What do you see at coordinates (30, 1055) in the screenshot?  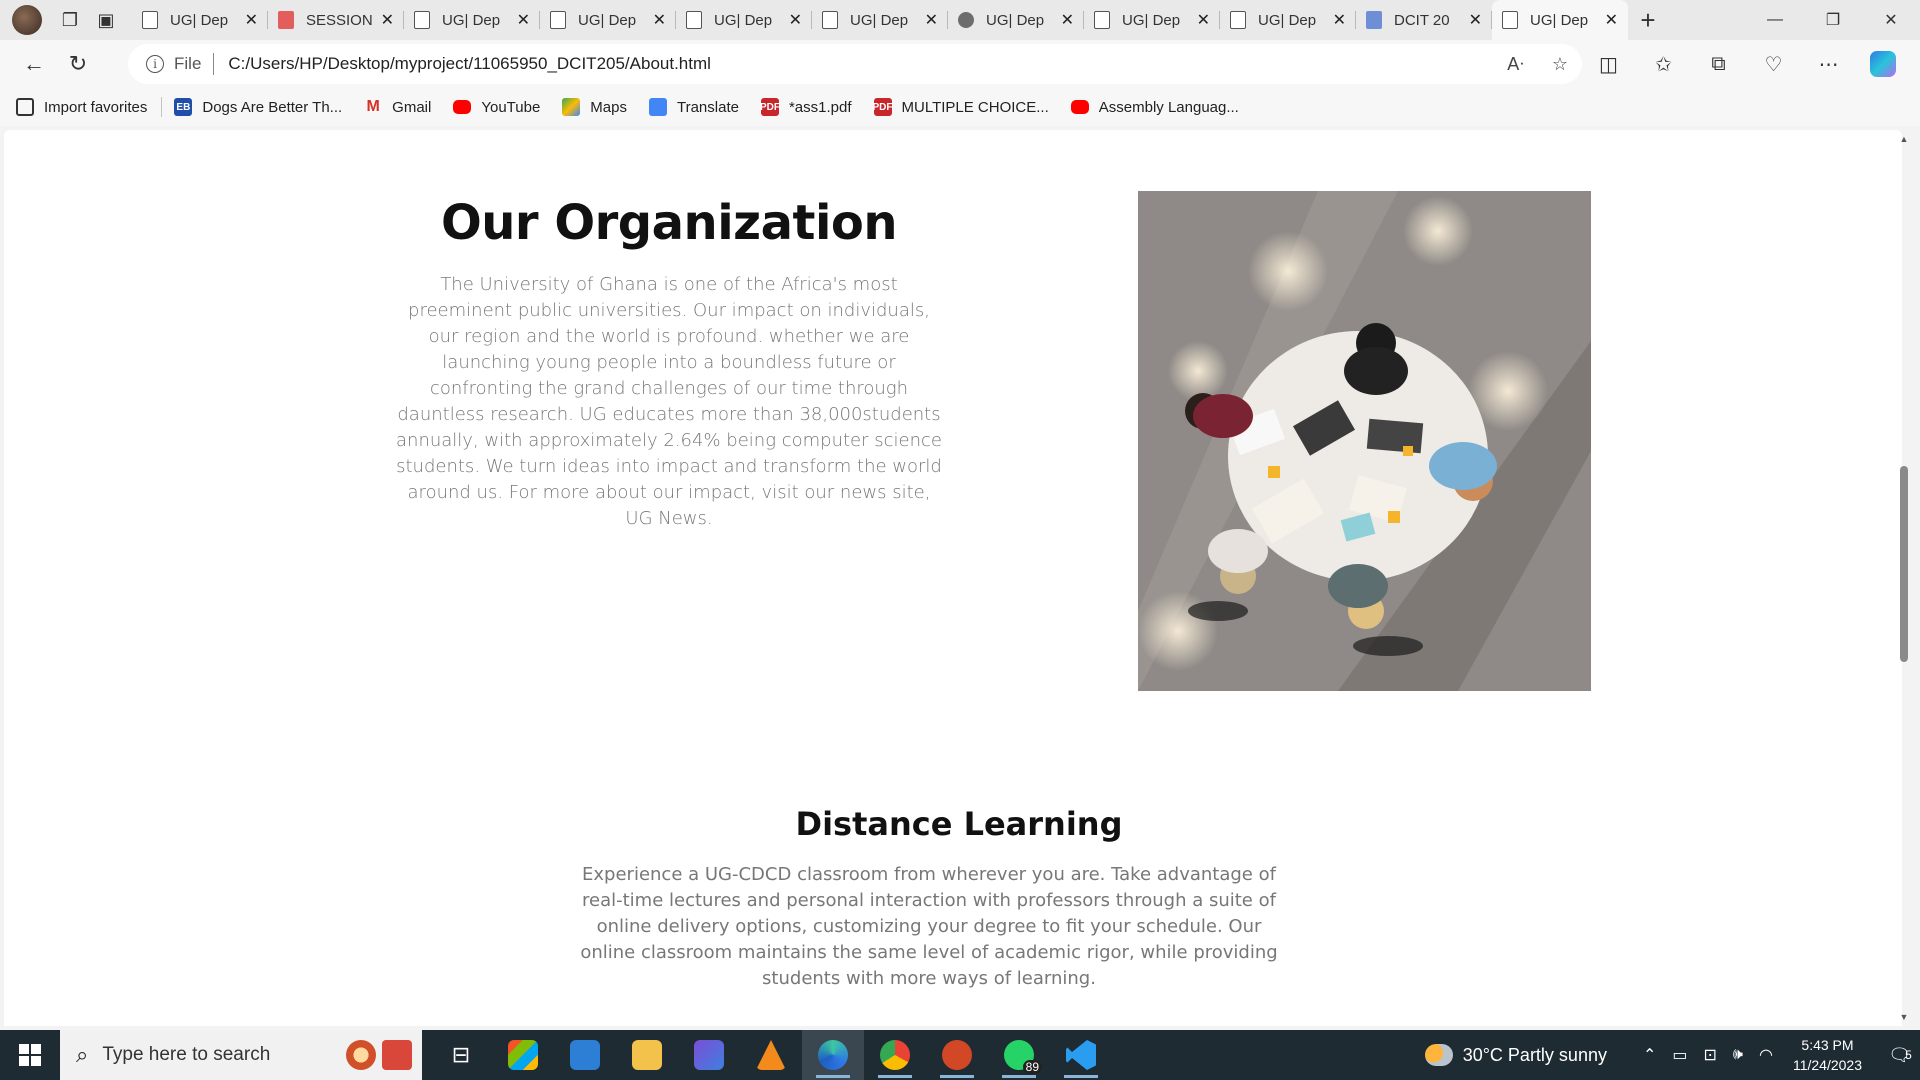 I see `start-button` at bounding box center [30, 1055].